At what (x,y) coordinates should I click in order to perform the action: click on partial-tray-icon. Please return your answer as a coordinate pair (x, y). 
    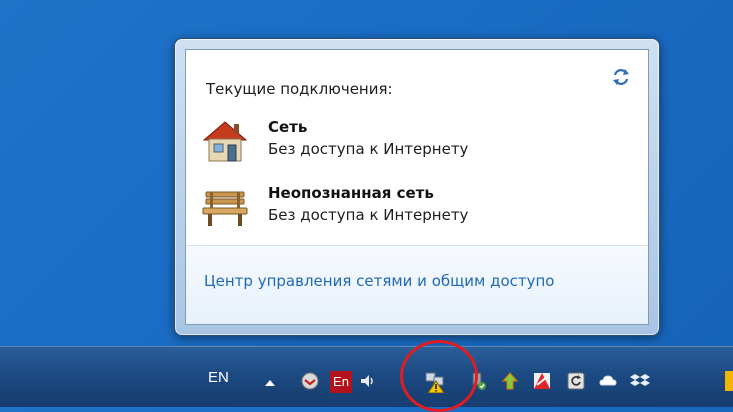
    Looking at the image, I should click on (729, 381).